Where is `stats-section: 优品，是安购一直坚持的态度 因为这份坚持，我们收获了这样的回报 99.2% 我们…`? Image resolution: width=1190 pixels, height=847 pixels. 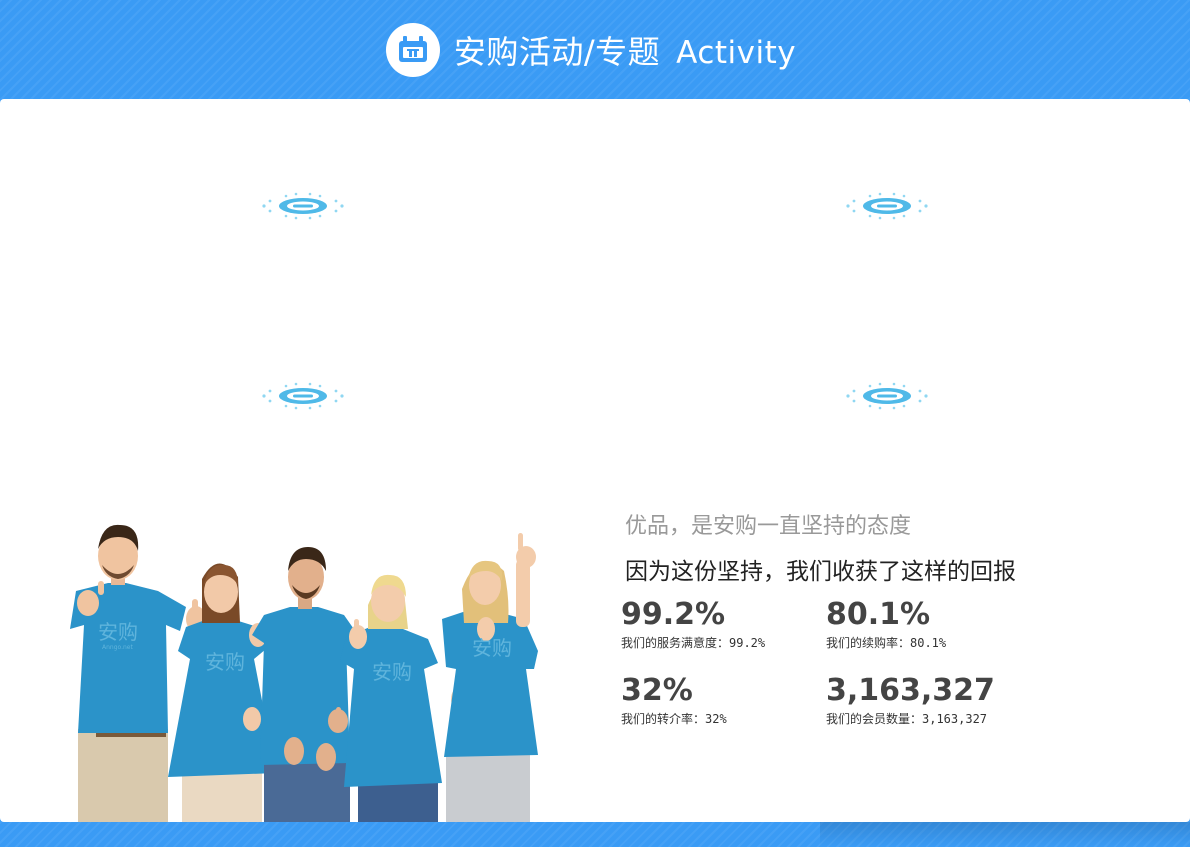
stats-section: 优品，是安购一直坚持的态度 因为这份坚持，我们收获了这样的回报 99.2% 我们… is located at coordinates (871, 617).